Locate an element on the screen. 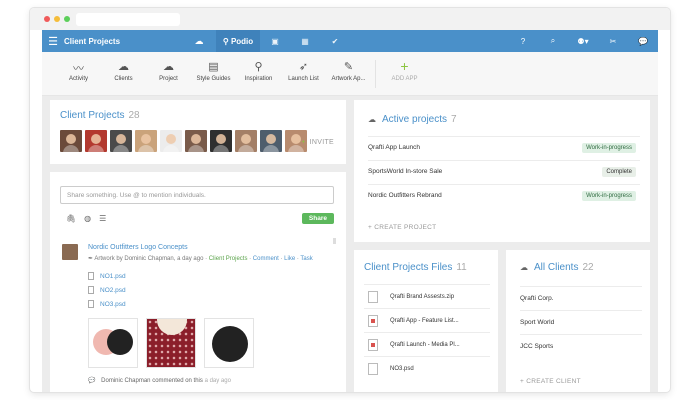  plus-icon: + is located at coordinates (303, 142).